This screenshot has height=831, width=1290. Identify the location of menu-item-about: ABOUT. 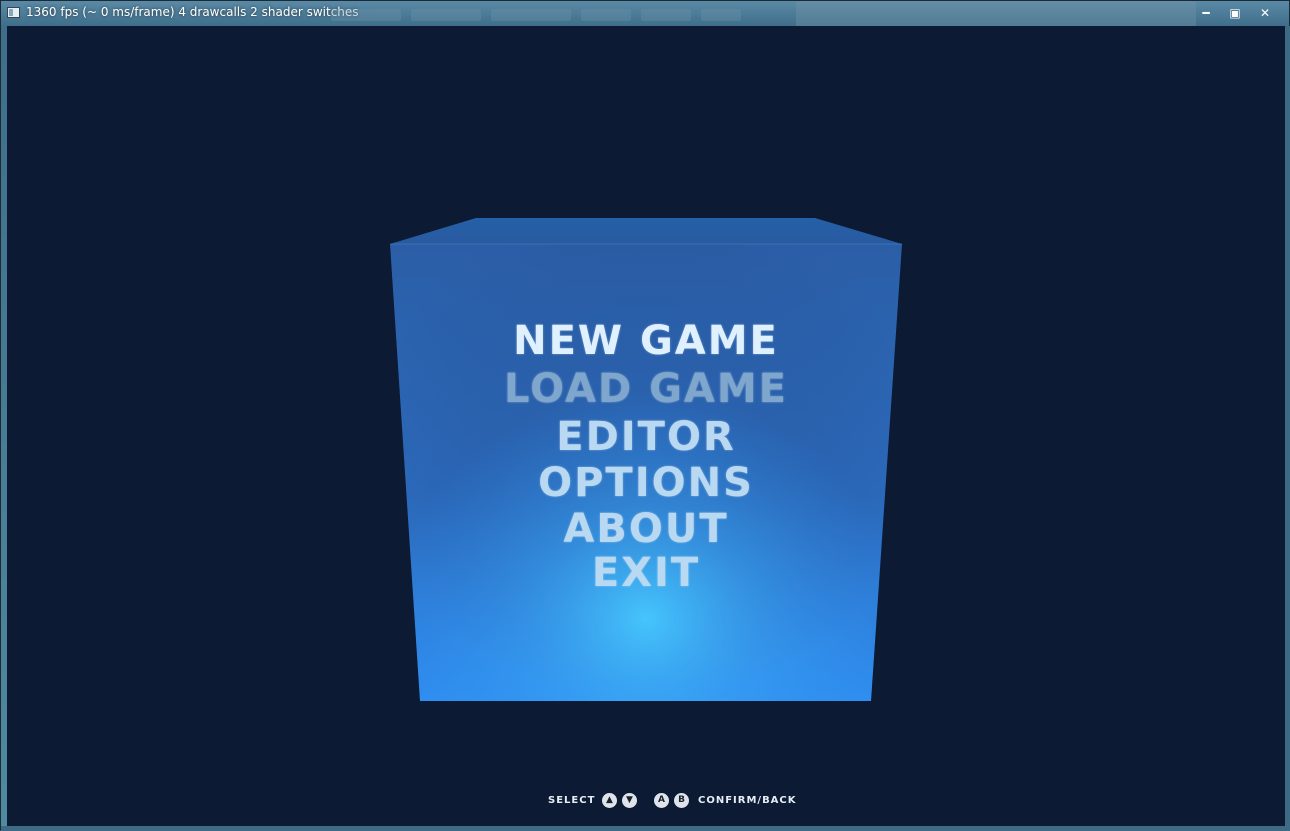
(646, 529).